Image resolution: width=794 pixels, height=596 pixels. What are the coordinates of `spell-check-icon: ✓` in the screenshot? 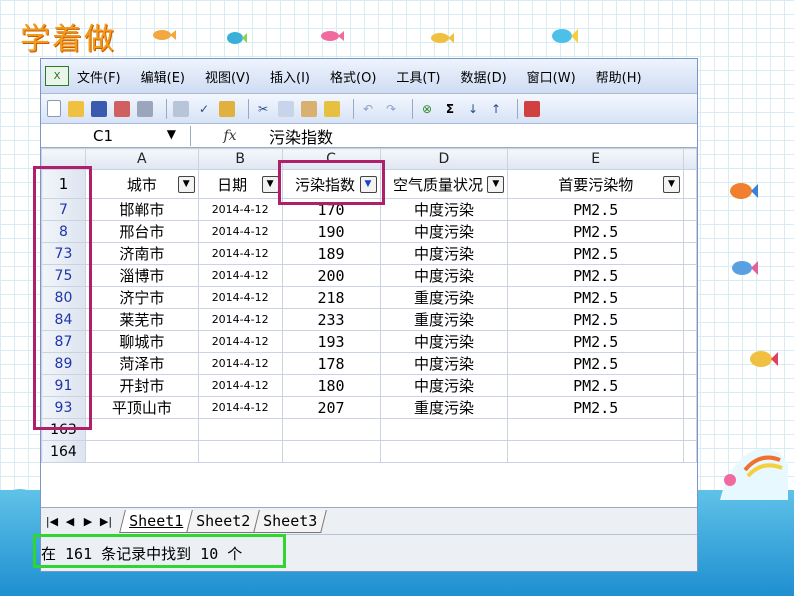 It's located at (204, 109).